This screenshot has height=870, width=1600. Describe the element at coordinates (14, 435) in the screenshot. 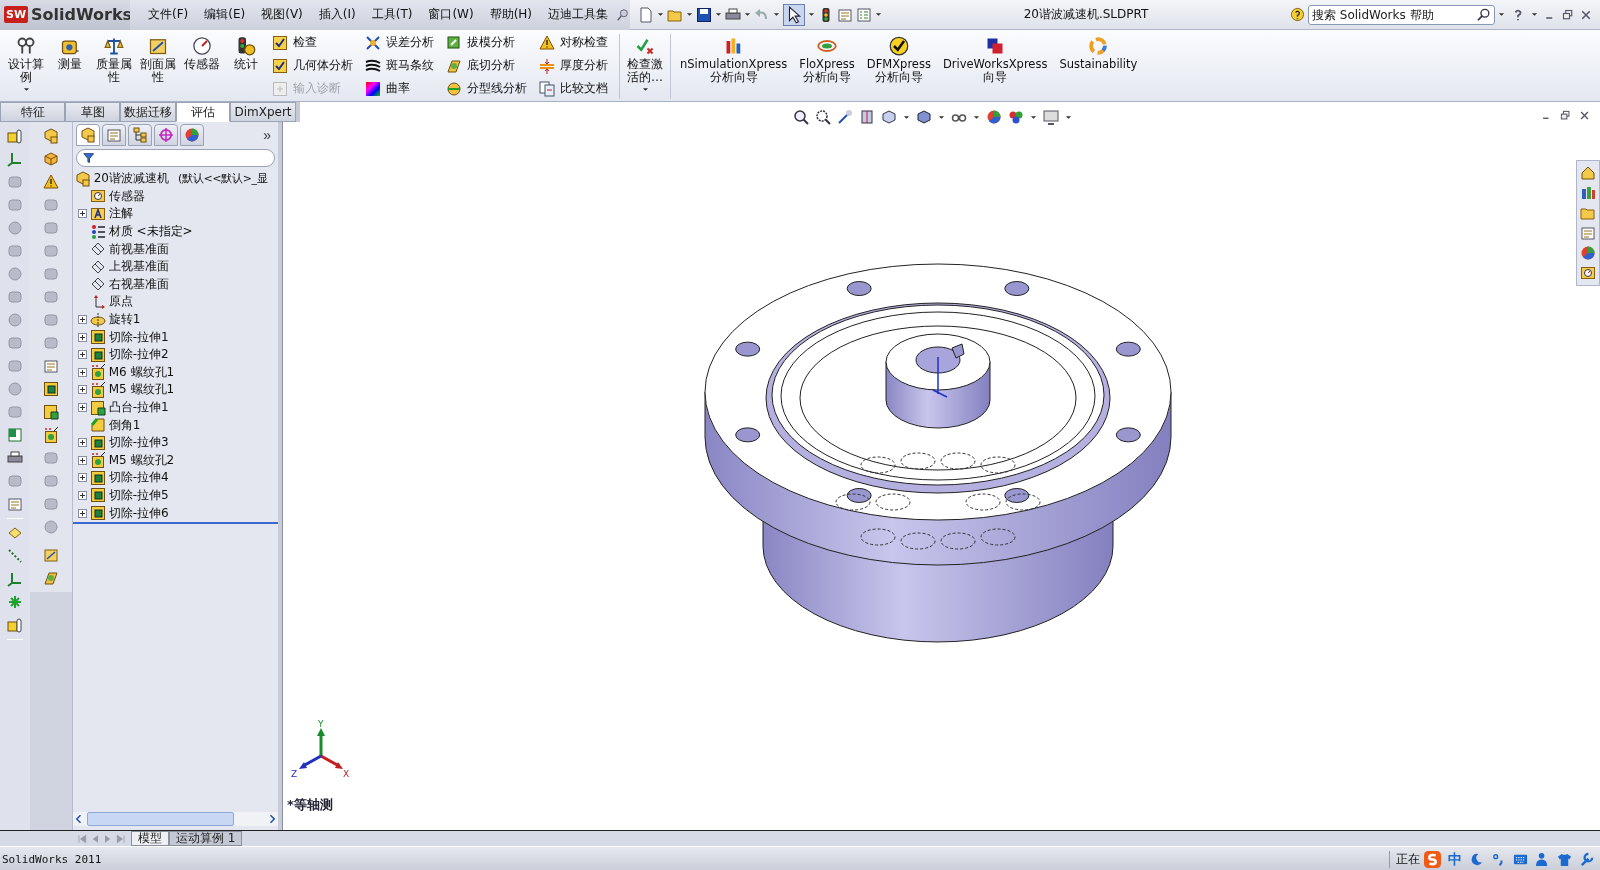

I see `spreadsheet-icon` at that location.